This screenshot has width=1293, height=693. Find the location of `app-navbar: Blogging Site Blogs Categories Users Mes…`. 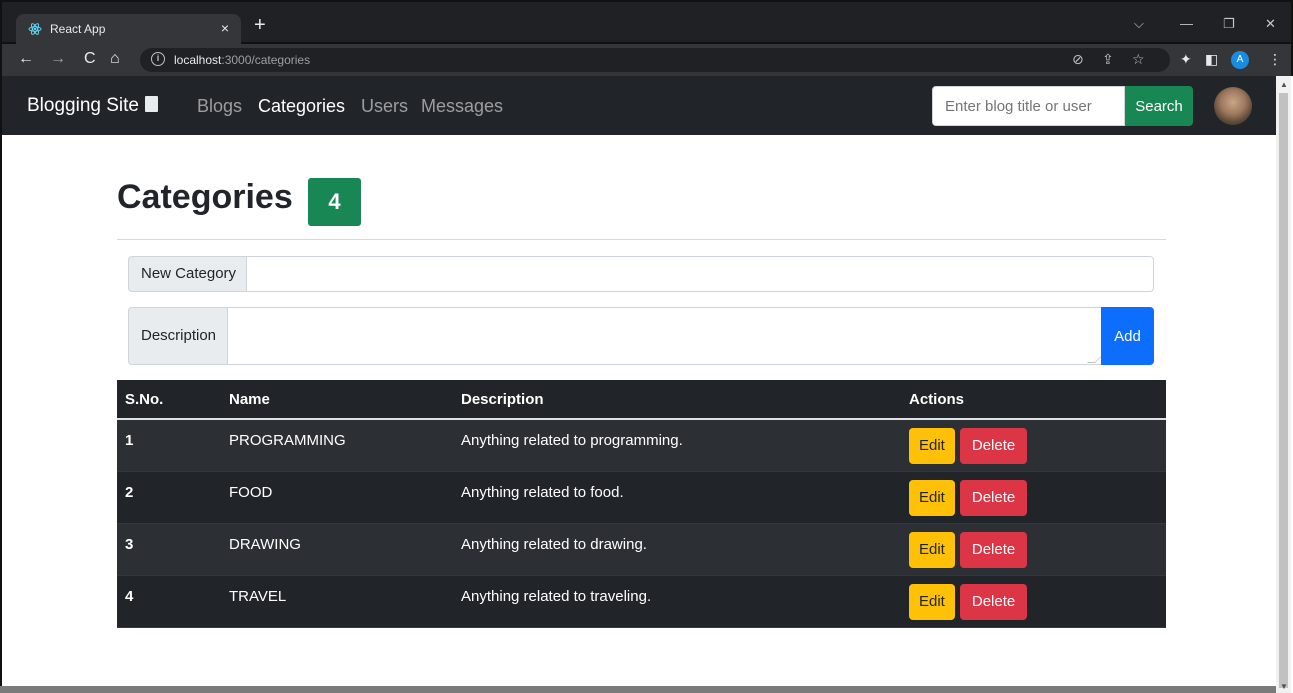

app-navbar: Blogging Site Blogs Categories Users Mes… is located at coordinates (638, 105).